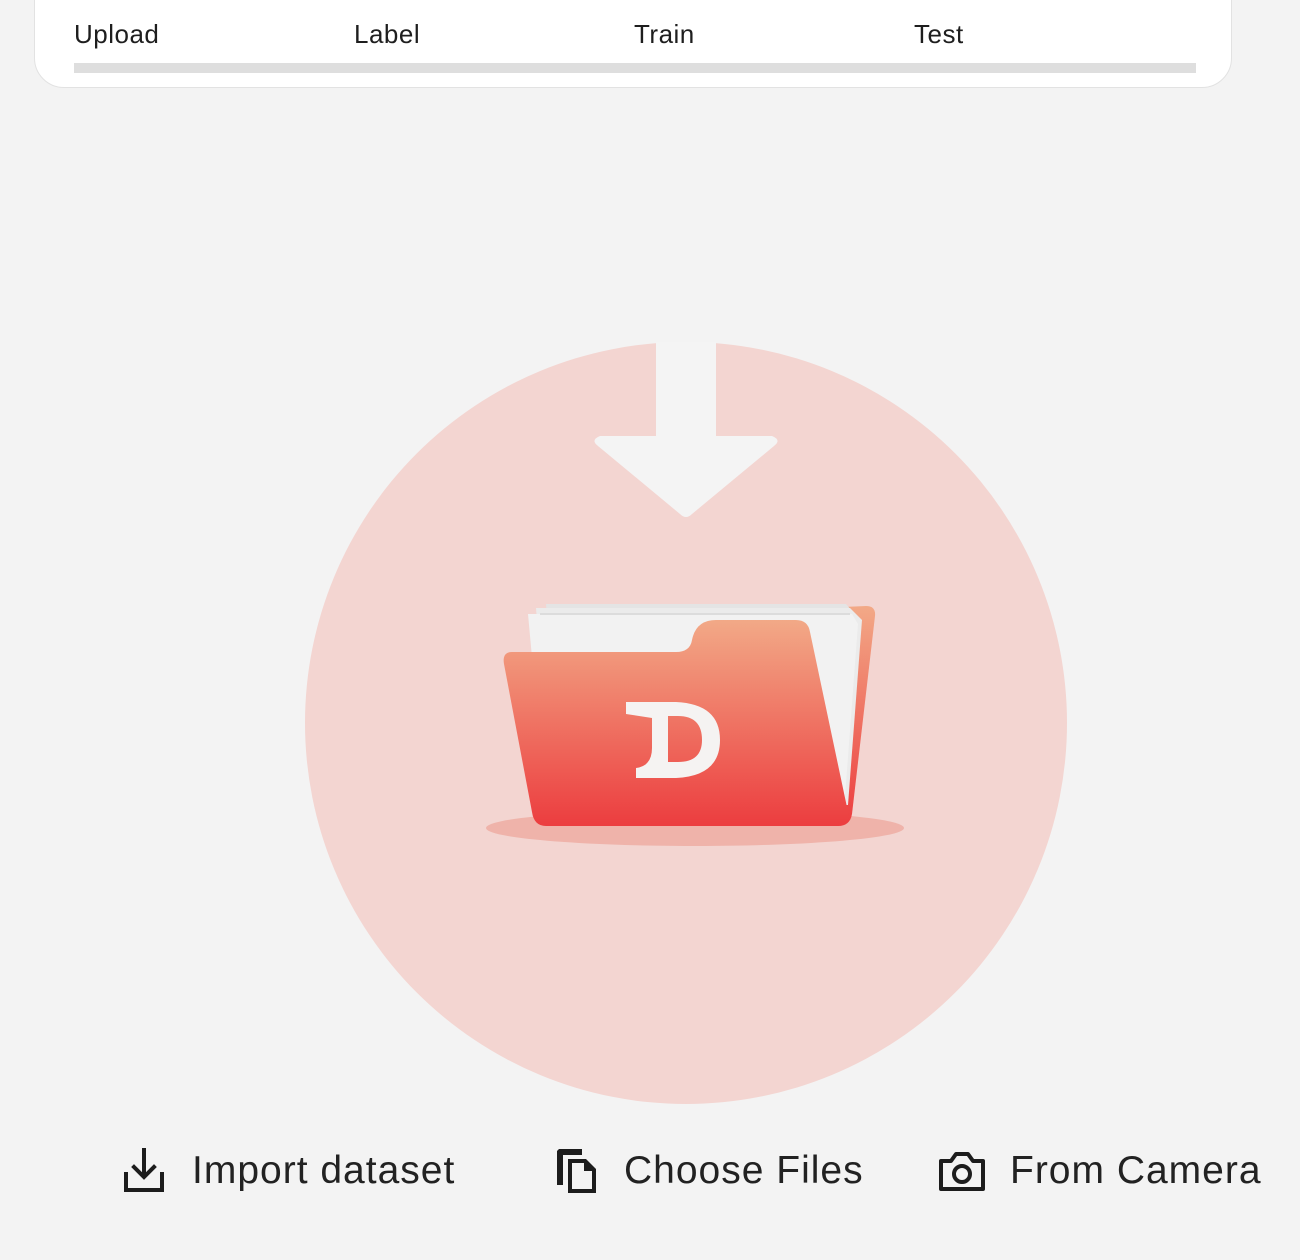 Image resolution: width=1300 pixels, height=1260 pixels. I want to click on from-camera-button: From Camera, so click(1099, 1171).